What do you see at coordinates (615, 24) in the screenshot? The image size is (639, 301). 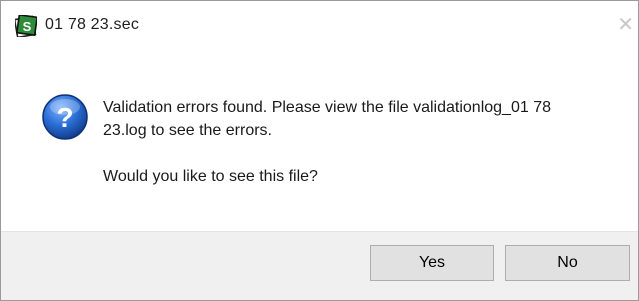 I see `close-button: ✕` at bounding box center [615, 24].